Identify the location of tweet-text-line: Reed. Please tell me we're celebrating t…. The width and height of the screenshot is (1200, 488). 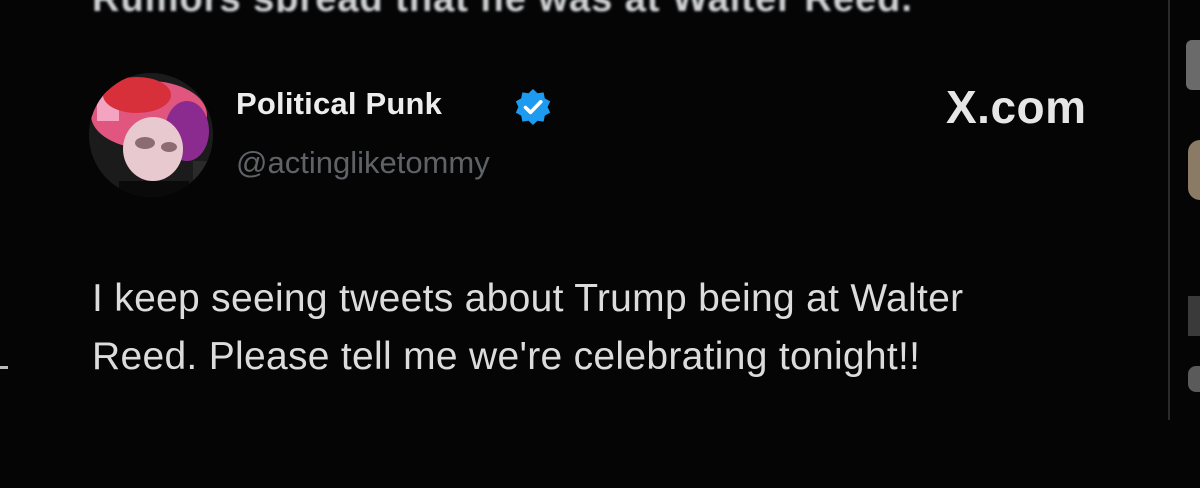
(506, 356).